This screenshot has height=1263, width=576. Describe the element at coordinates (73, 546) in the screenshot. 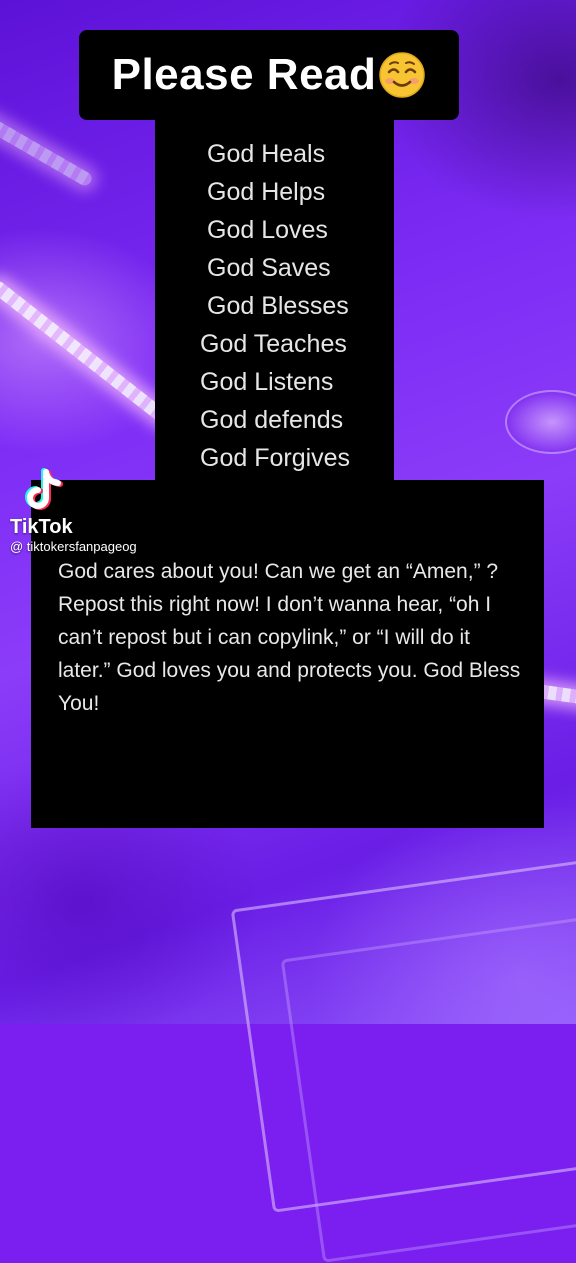

I see `tiktok-handle: @ tiktokersfanpageog` at that location.